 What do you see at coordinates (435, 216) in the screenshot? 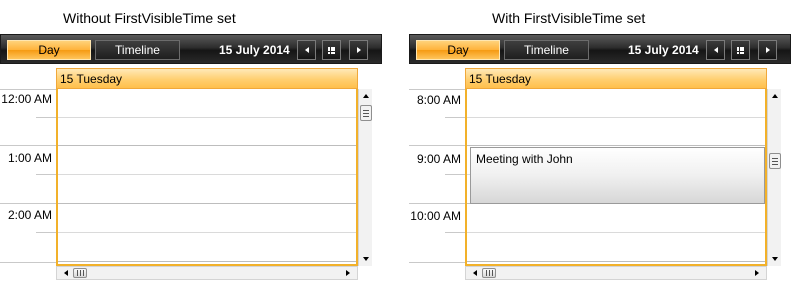
I see `time-label: 10:00 AM` at bounding box center [435, 216].